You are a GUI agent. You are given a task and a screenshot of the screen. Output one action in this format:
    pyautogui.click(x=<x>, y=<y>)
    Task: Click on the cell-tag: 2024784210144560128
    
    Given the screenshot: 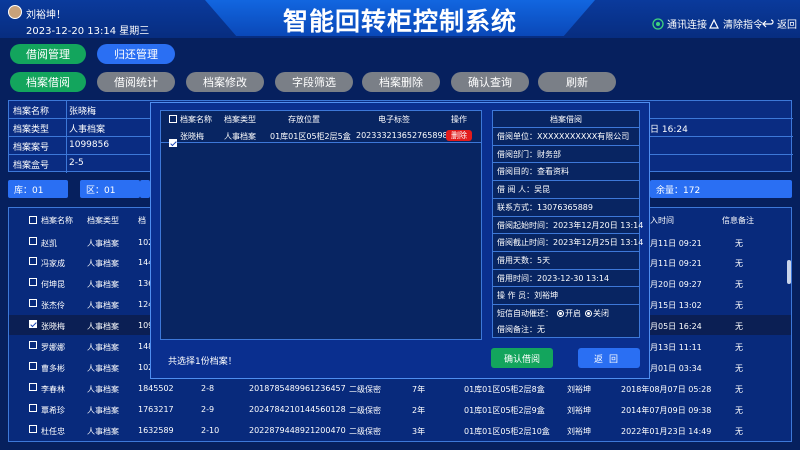 What is the action you would take?
    pyautogui.click(x=297, y=409)
    